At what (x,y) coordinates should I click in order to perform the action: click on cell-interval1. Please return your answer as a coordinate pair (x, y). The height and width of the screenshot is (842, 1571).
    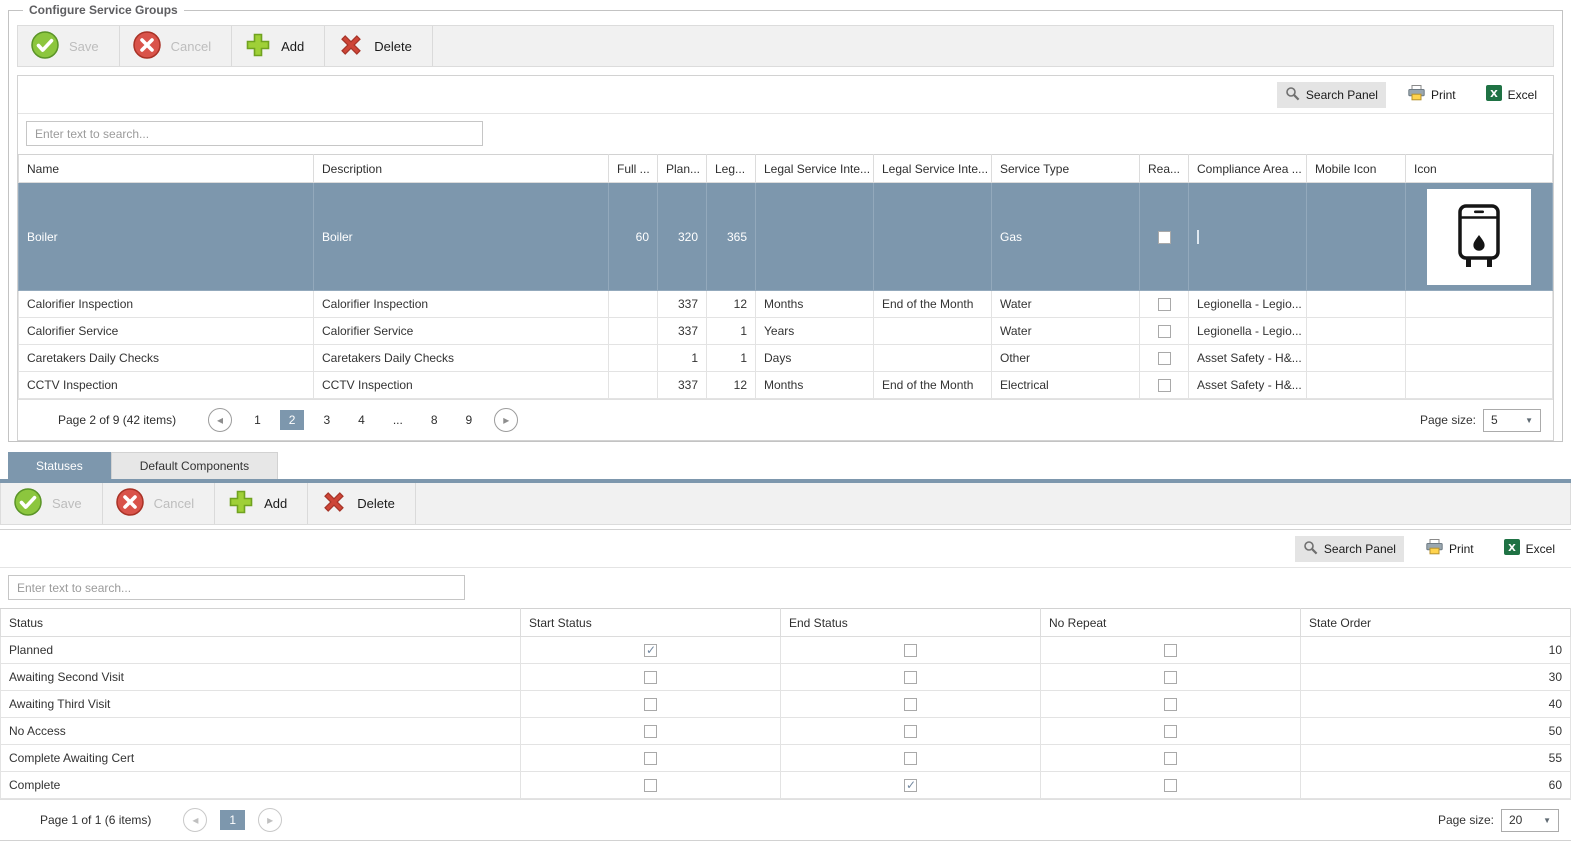
    Looking at the image, I should click on (814, 236).